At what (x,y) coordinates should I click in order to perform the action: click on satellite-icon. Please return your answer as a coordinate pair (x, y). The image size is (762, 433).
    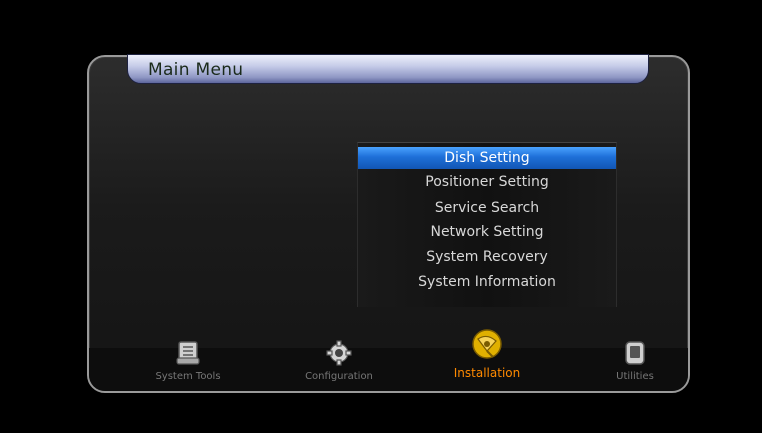
    Looking at the image, I should click on (487, 345).